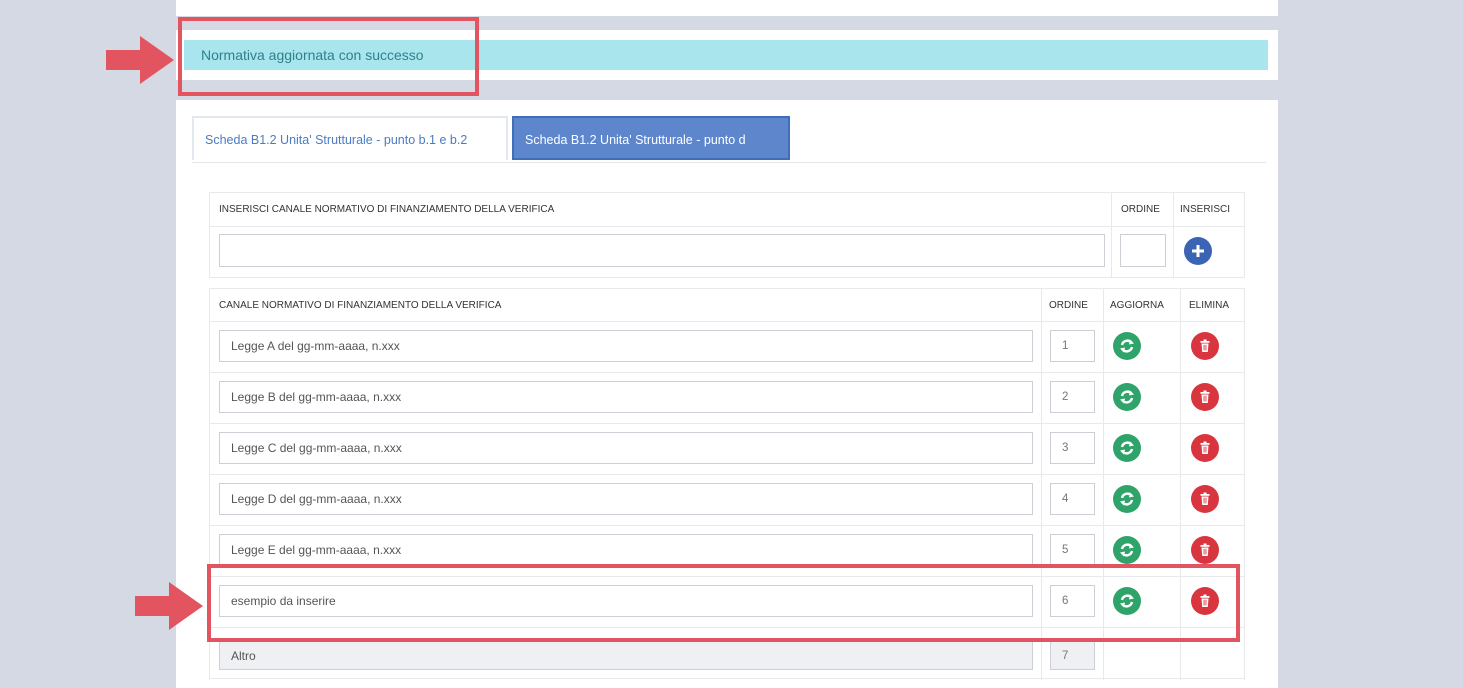 The width and height of the screenshot is (1463, 688). Describe the element at coordinates (328, 56) in the screenshot. I see `annotation-highlight-alert` at that location.